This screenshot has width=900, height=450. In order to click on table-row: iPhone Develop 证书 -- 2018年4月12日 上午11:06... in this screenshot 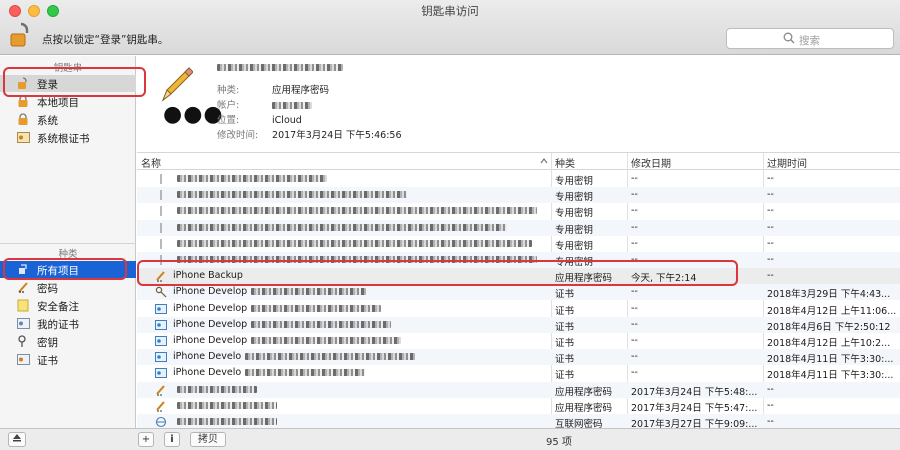, I will do `click(518, 309)`.